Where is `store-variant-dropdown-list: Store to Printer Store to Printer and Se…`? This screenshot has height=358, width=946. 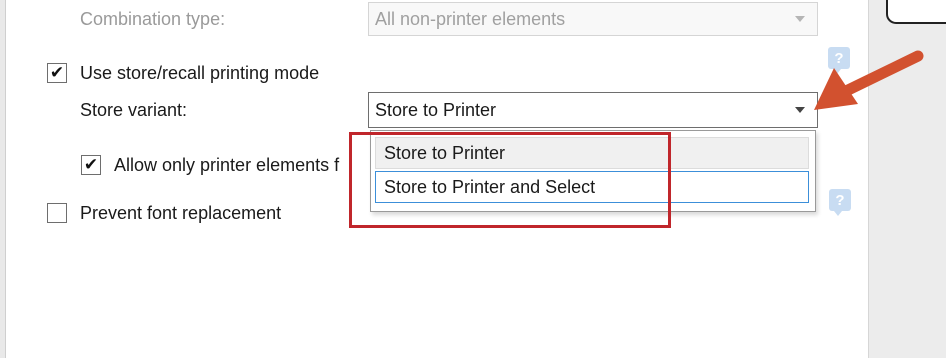
store-variant-dropdown-list: Store to Printer Store to Printer and Se… is located at coordinates (593, 171).